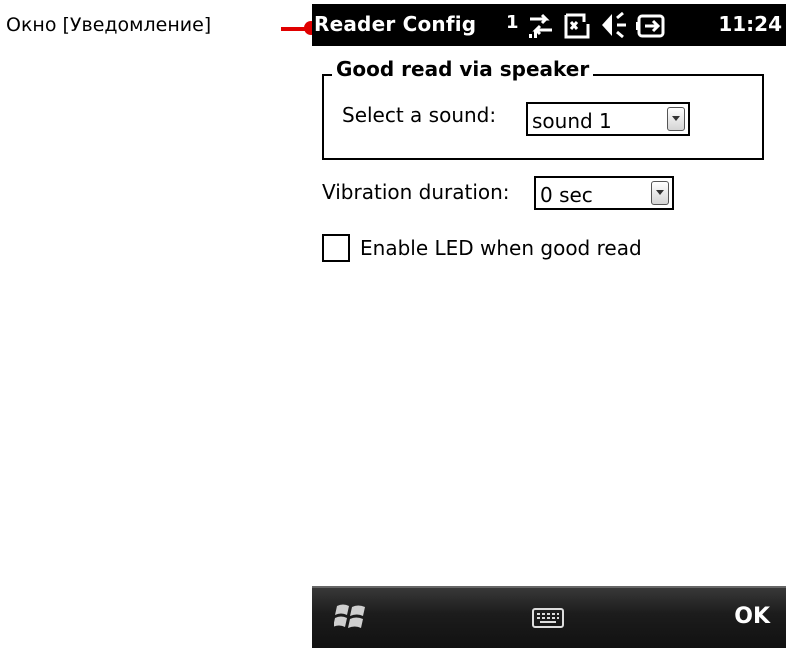  I want to click on ok-button: OK, so click(752, 616).